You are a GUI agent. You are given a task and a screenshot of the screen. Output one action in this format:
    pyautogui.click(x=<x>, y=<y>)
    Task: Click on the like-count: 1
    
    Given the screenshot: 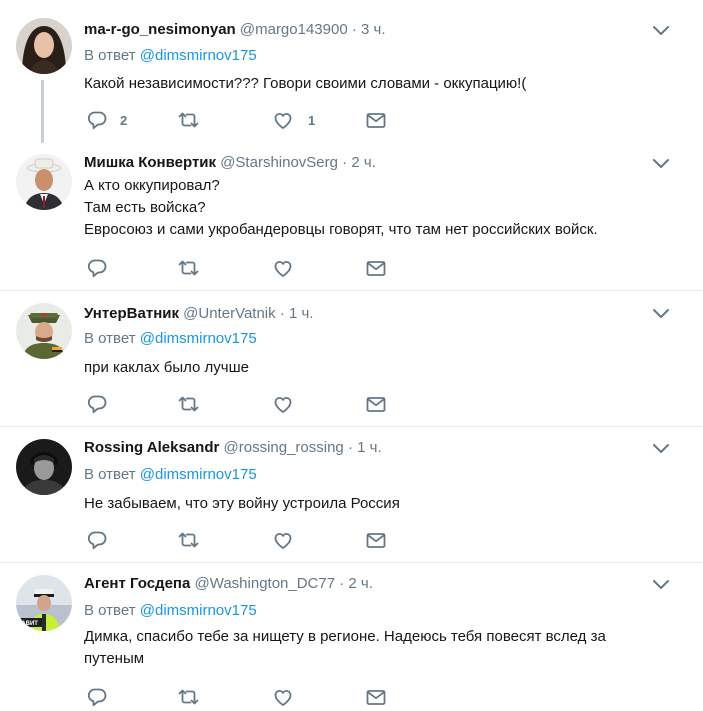 What is the action you would take?
    pyautogui.click(x=312, y=120)
    